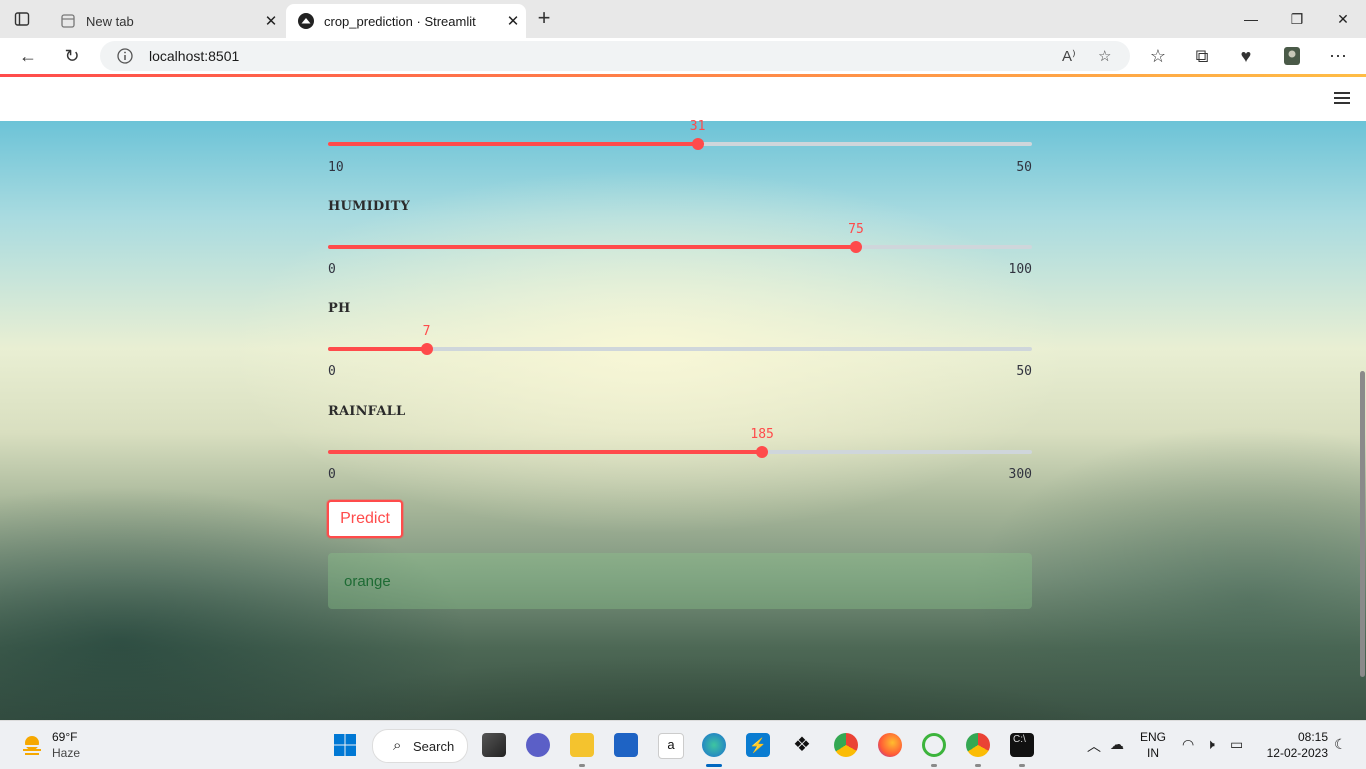  What do you see at coordinates (110, 21) in the screenshot?
I see `tab-label: New tab` at bounding box center [110, 21].